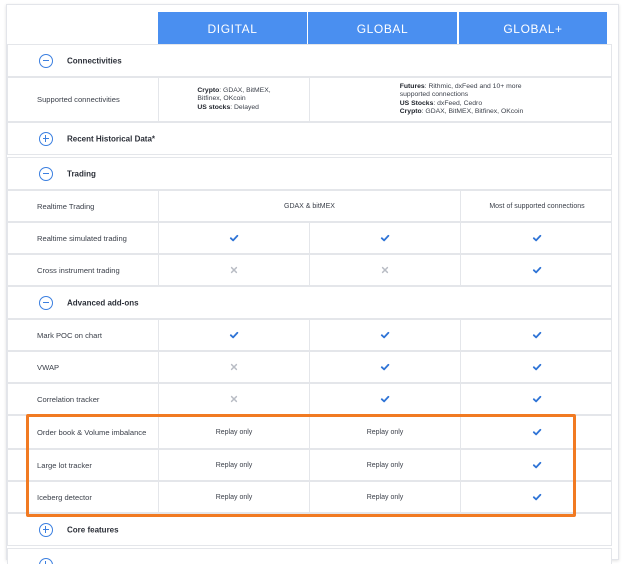 The width and height of the screenshot is (625, 564). Describe the element at coordinates (93, 529) in the screenshot. I see `section-title: Core features` at that location.